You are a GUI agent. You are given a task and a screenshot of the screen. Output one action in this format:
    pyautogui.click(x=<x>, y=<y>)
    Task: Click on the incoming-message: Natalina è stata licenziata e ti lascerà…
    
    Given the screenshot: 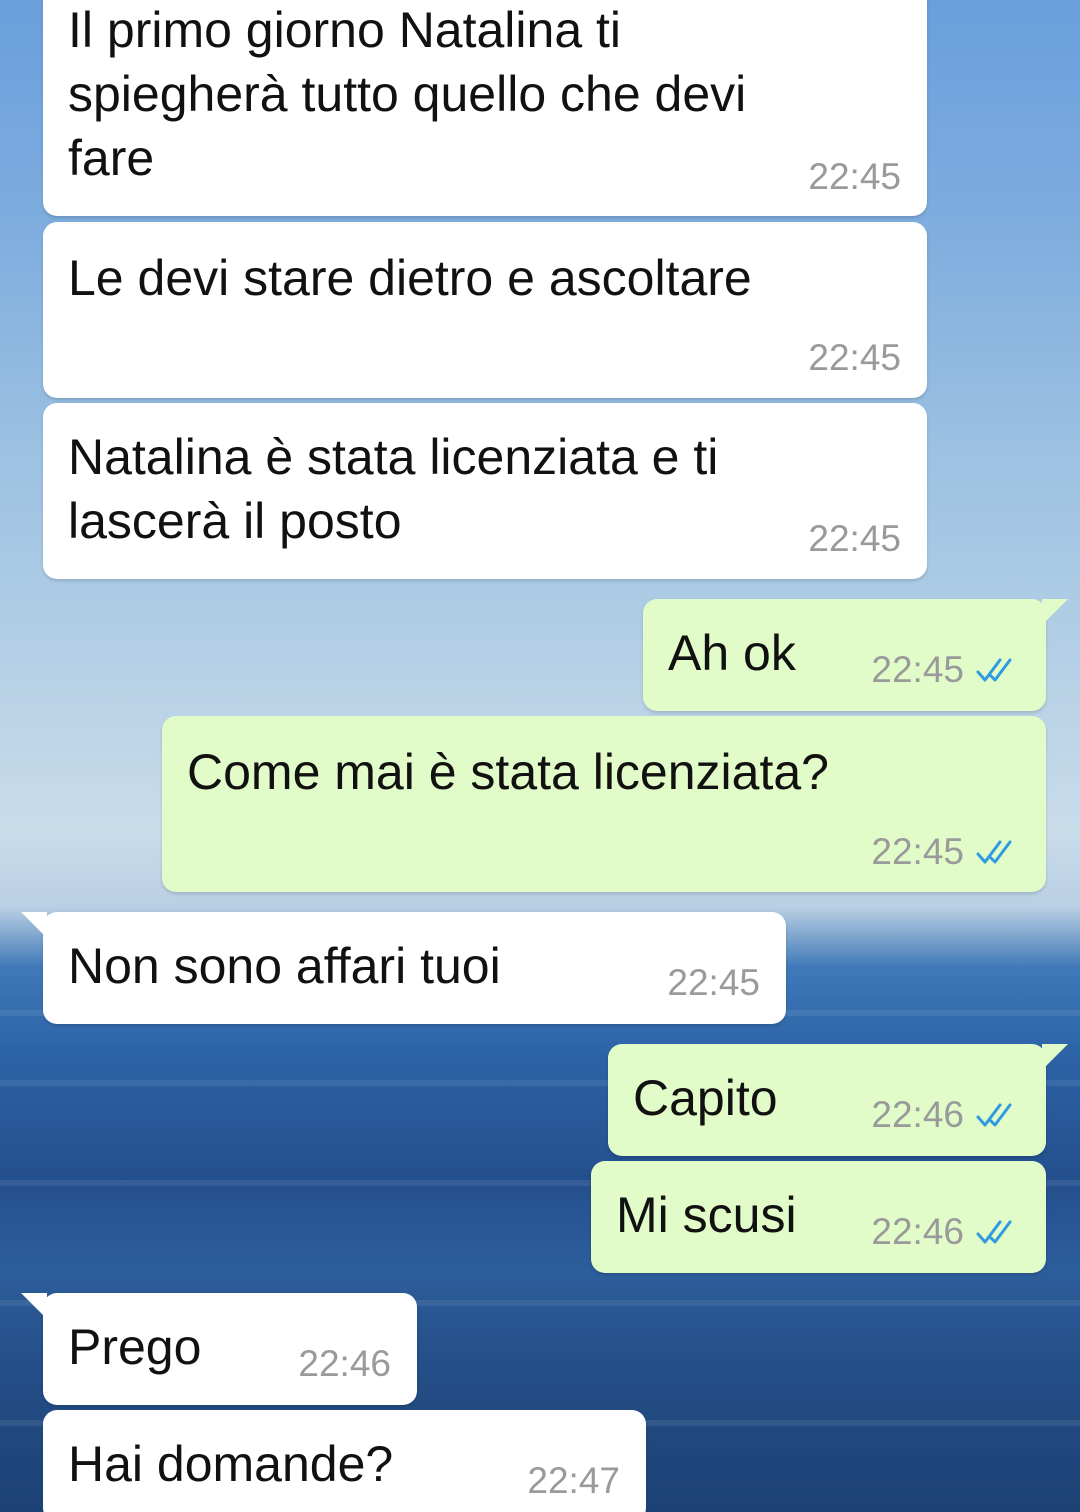 What is the action you would take?
    pyautogui.click(x=485, y=491)
    